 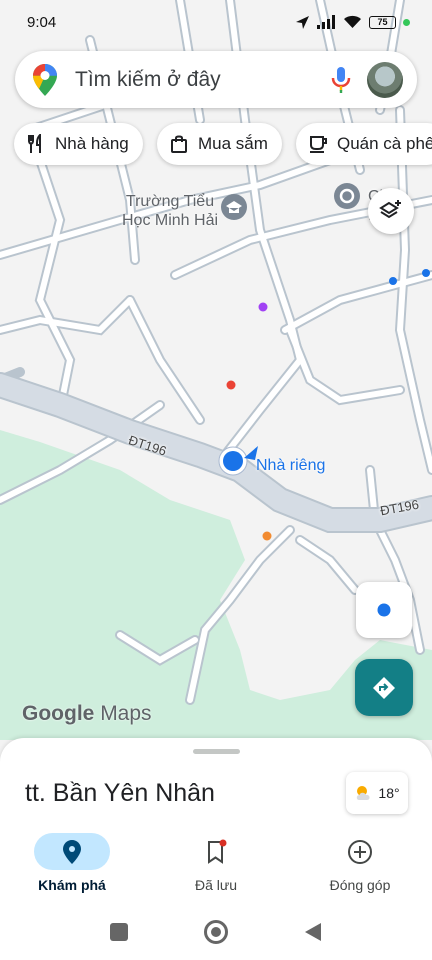 I want to click on back-button, so click(x=313, y=932).